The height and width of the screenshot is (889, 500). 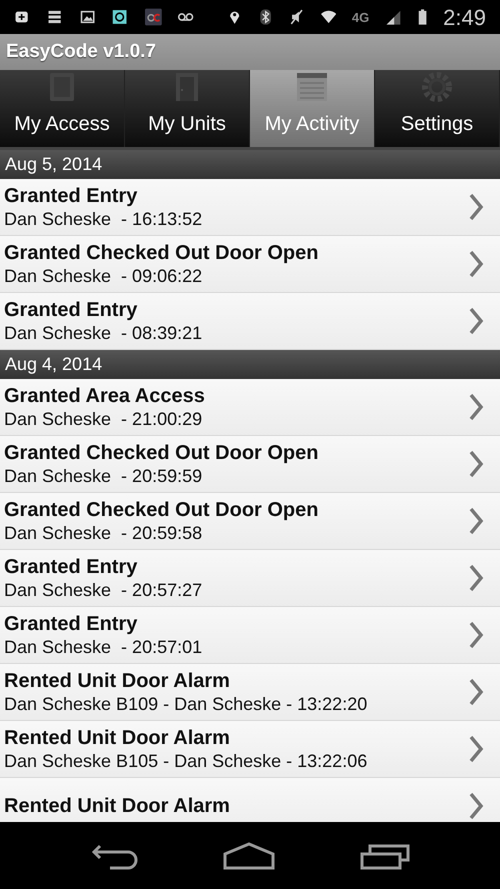 What do you see at coordinates (312, 87) in the screenshot?
I see `calendar-icon` at bounding box center [312, 87].